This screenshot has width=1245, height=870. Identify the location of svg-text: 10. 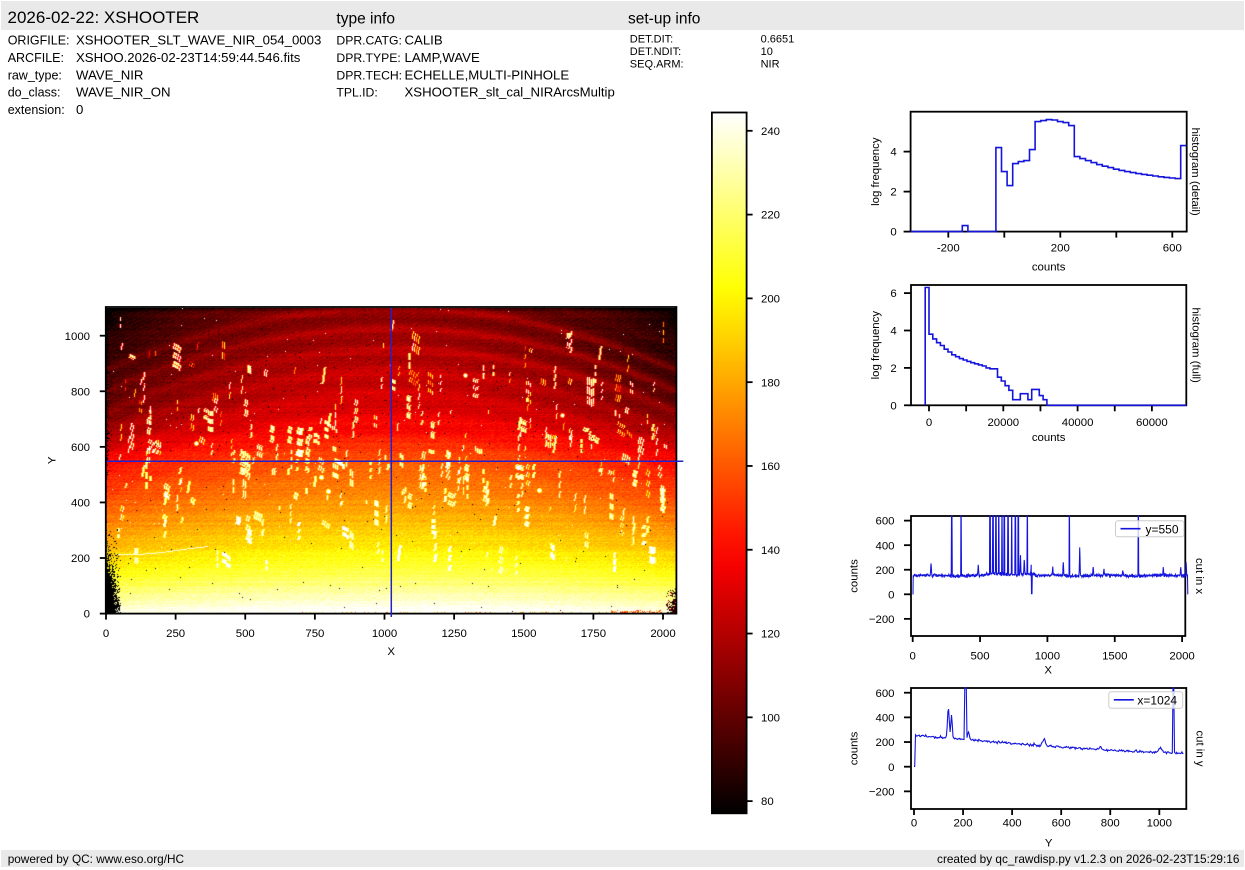
(767, 52).